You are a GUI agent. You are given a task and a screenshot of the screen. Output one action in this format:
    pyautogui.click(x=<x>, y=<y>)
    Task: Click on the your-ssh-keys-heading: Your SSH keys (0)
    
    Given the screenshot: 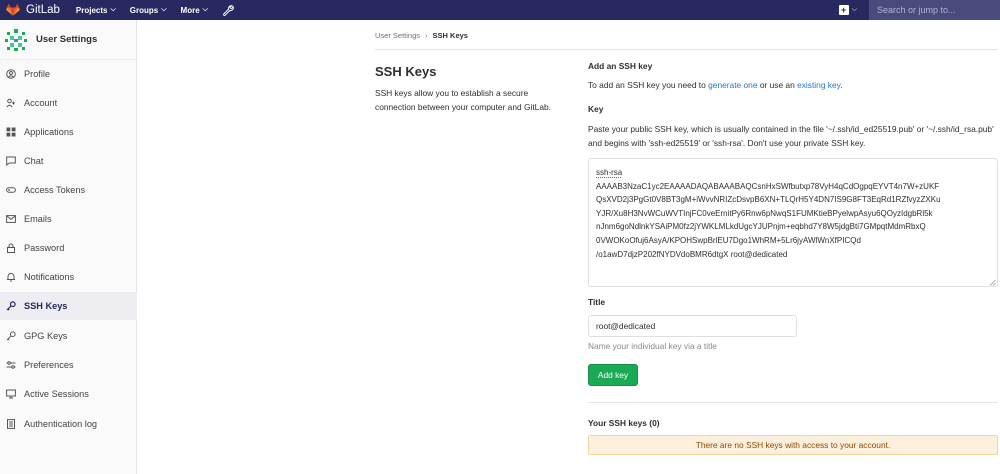 What is the action you would take?
    pyautogui.click(x=624, y=423)
    